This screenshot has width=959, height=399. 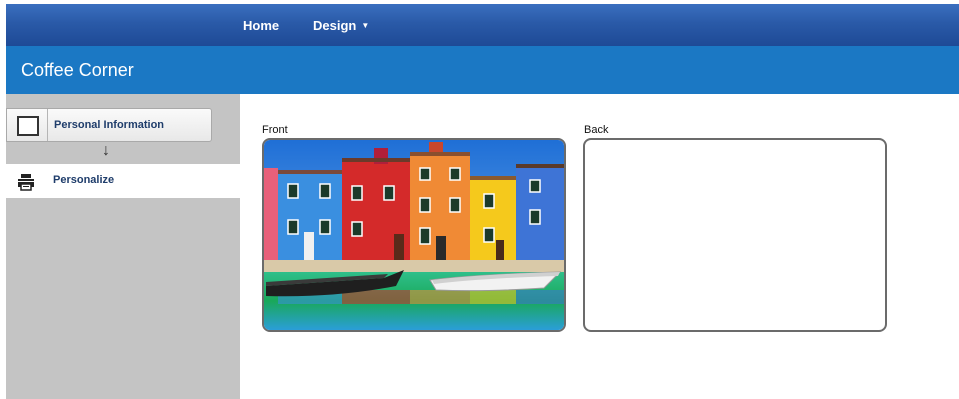 I want to click on back-label: Back, so click(x=596, y=130).